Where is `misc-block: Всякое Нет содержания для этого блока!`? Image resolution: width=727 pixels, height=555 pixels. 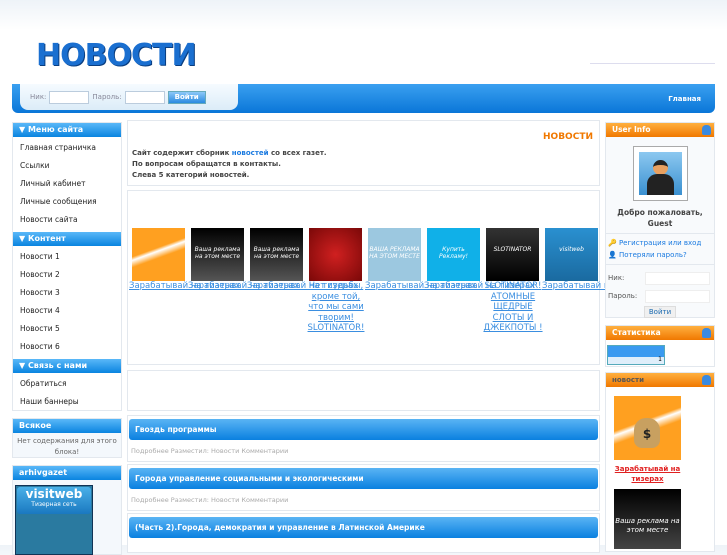
misc-block: Всякое Нет содержания для этого блока! is located at coordinates (67, 438).